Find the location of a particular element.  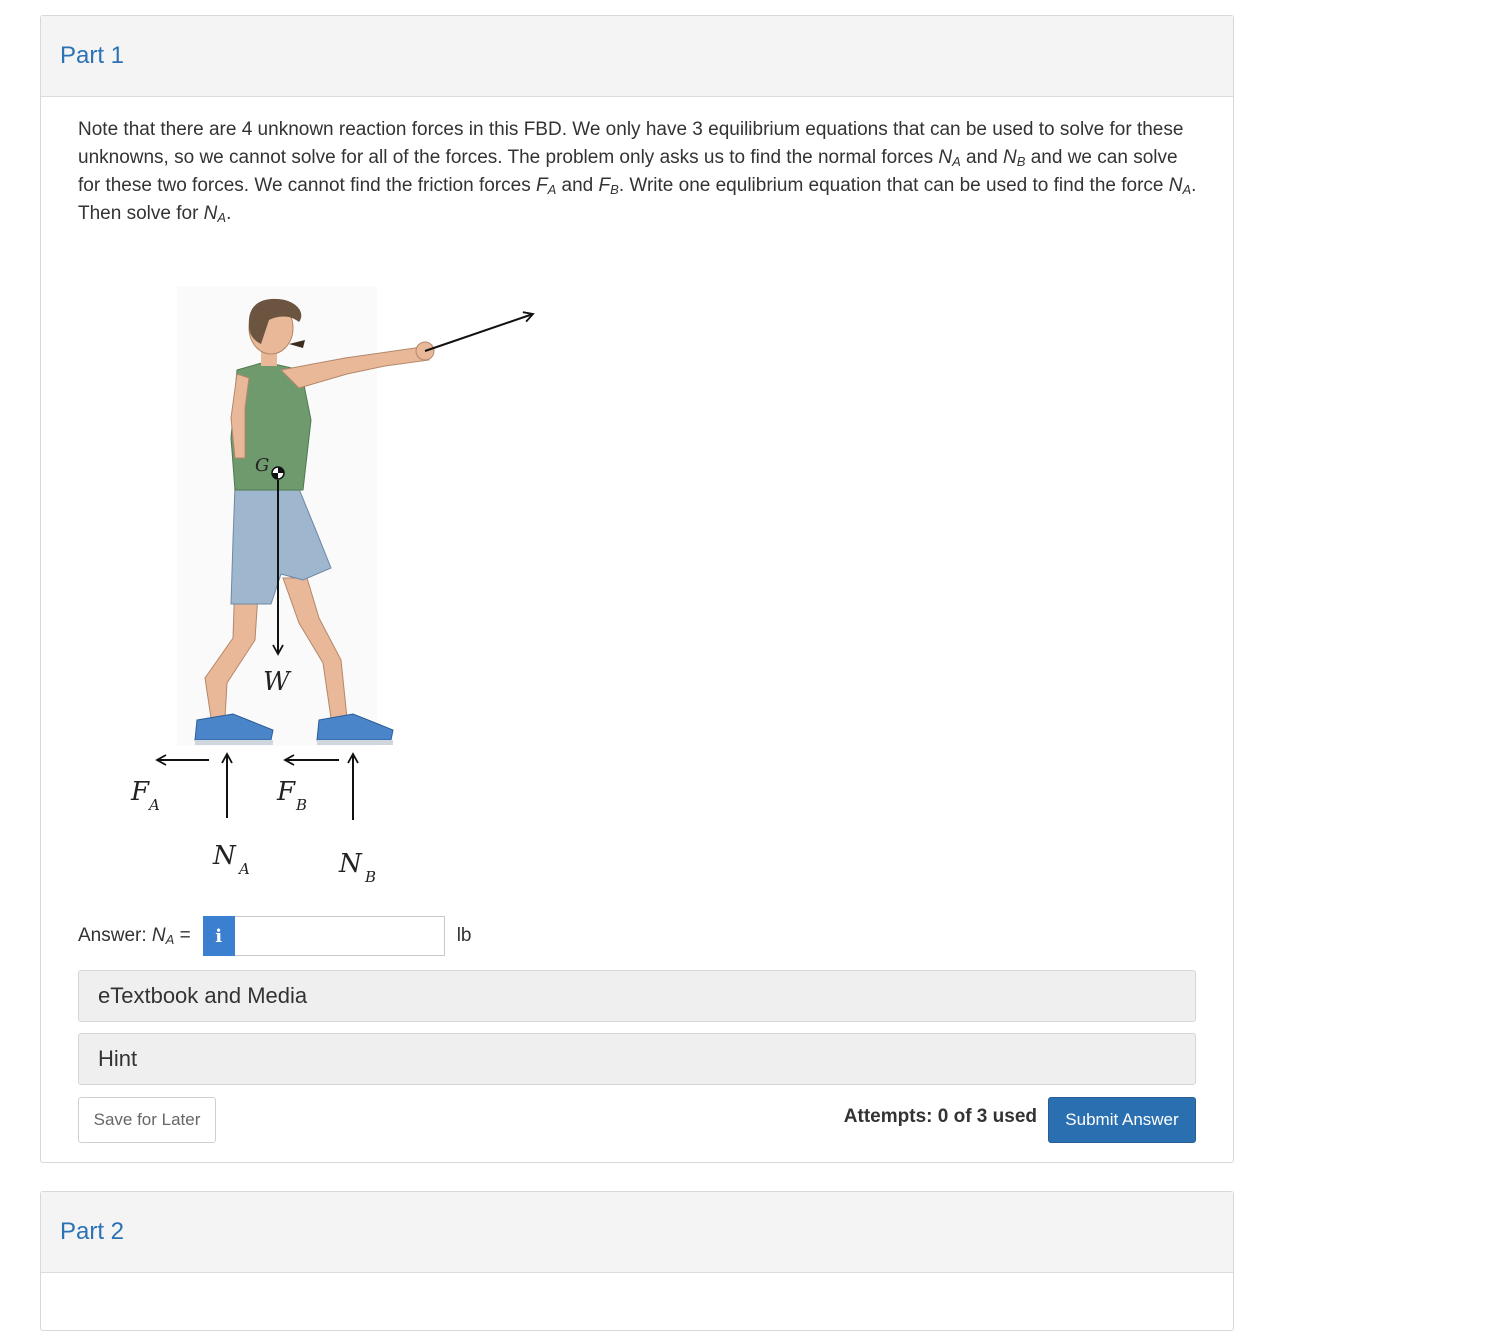

part2-header: Part 2 is located at coordinates (637, 1232).